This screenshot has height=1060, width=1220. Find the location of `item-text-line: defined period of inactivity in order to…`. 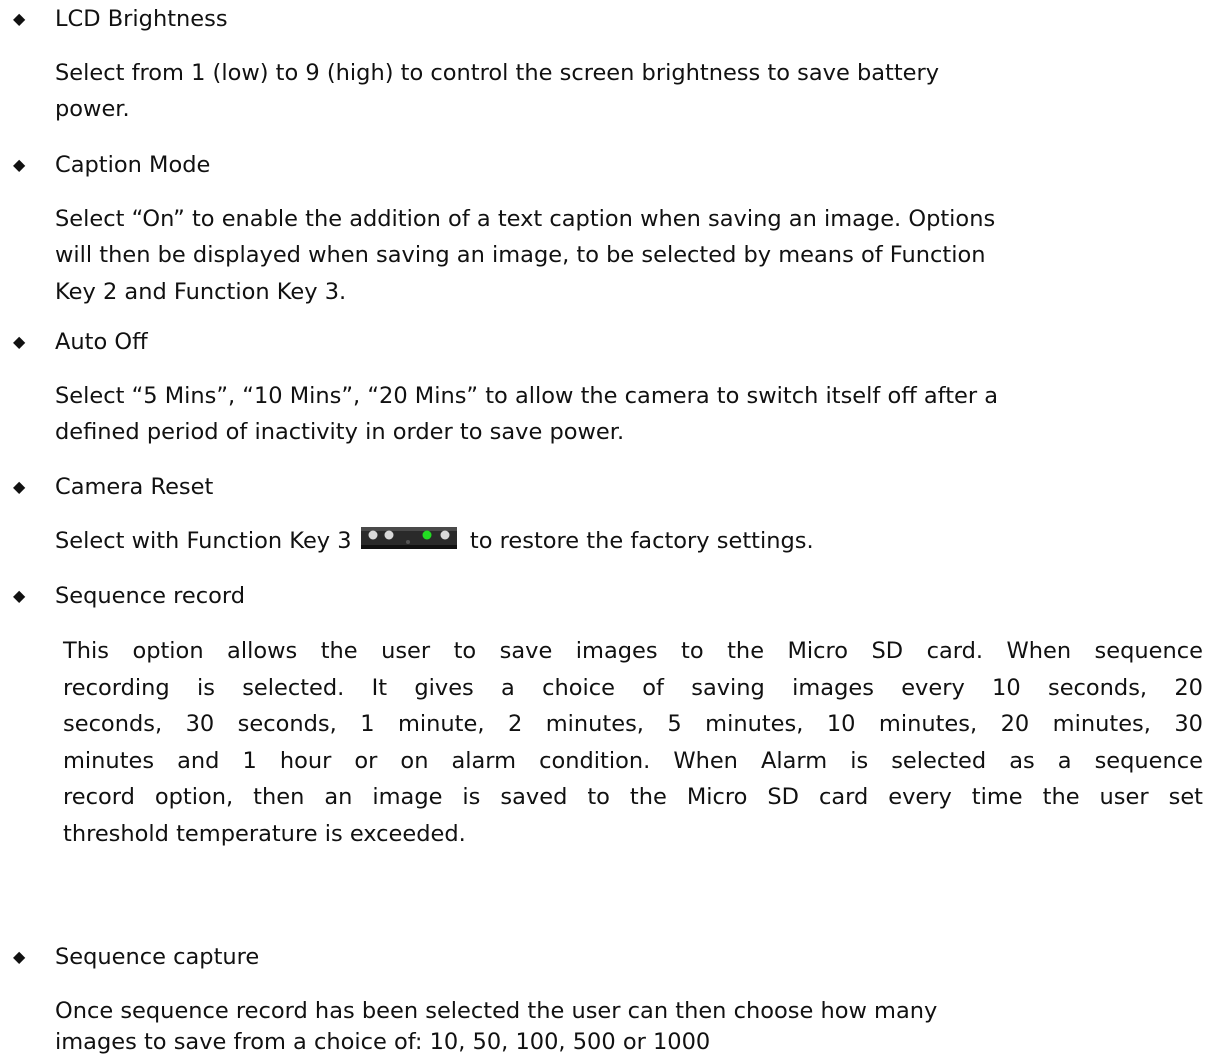

item-text-line: defined period of inactivity in order to… is located at coordinates (340, 432).